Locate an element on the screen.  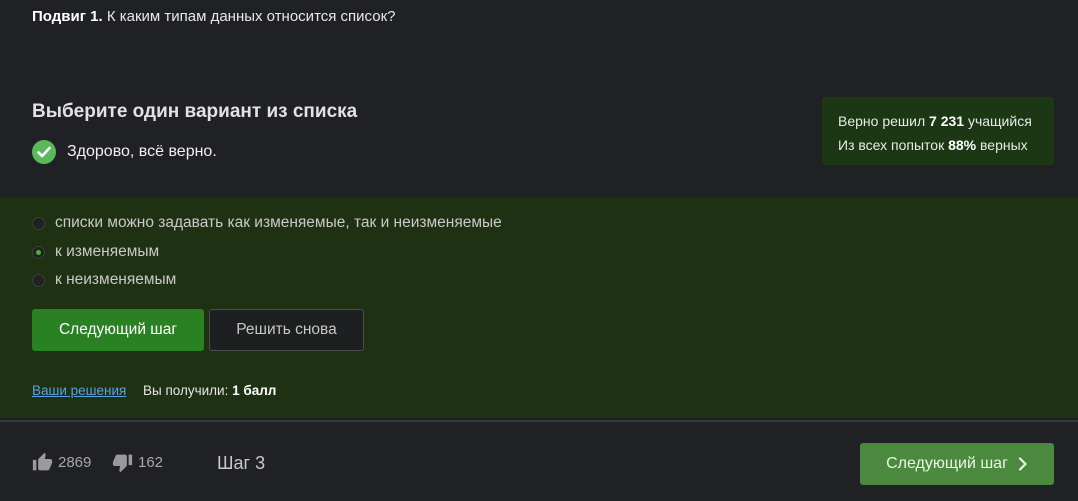
option-item: к неизменяемым is located at coordinates (104, 280).